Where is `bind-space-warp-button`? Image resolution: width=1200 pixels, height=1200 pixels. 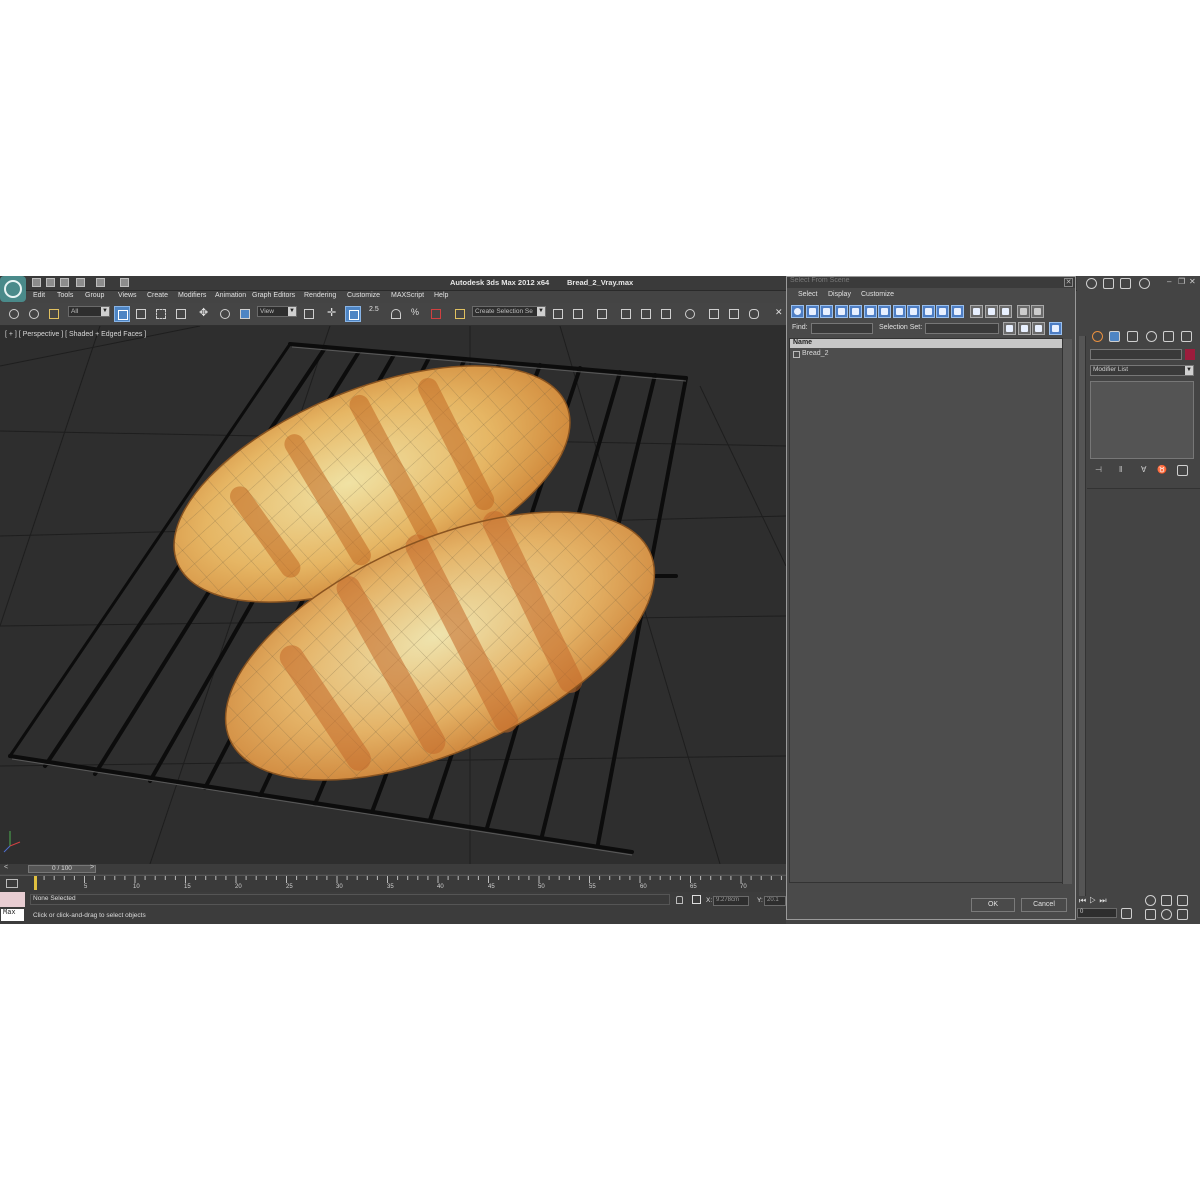 bind-space-warp-button is located at coordinates (54, 314).